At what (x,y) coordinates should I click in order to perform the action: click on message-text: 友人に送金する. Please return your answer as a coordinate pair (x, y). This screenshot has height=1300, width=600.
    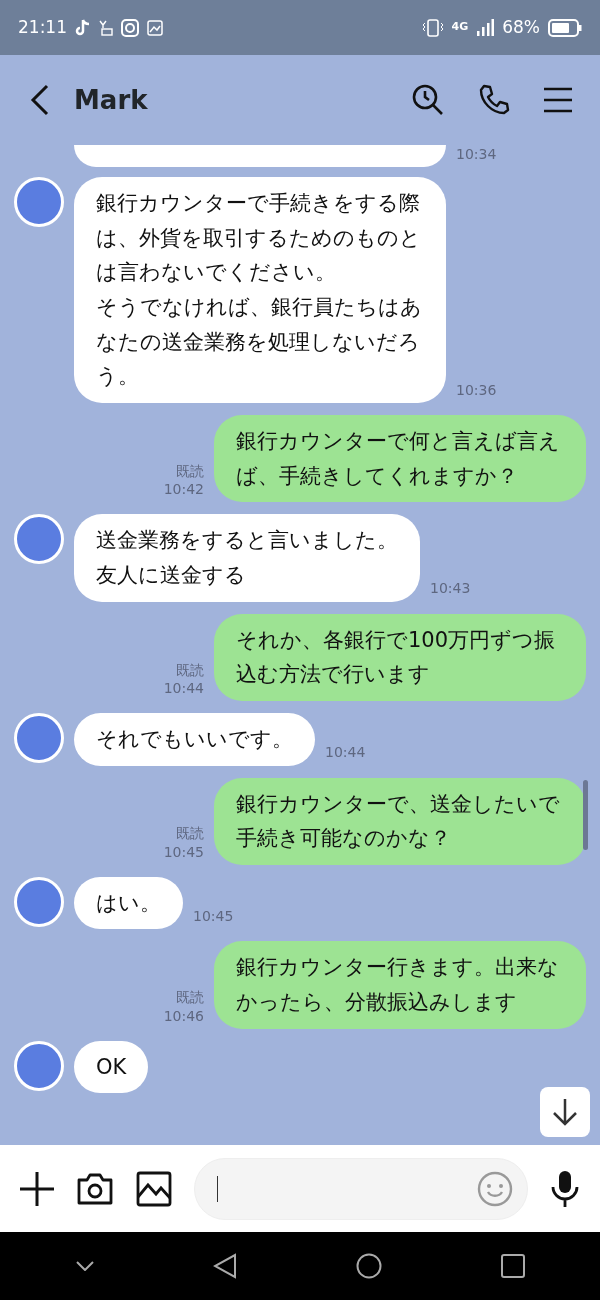
    Looking at the image, I should click on (171, 575).